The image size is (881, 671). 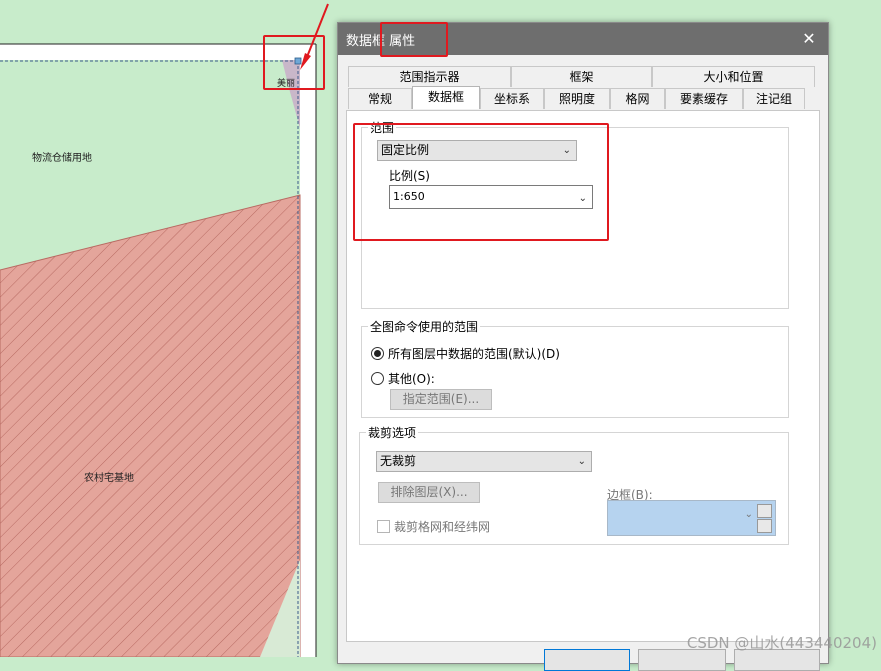 What do you see at coordinates (286, 84) in the screenshot?
I see `map-label-partial: 美丽` at bounding box center [286, 84].